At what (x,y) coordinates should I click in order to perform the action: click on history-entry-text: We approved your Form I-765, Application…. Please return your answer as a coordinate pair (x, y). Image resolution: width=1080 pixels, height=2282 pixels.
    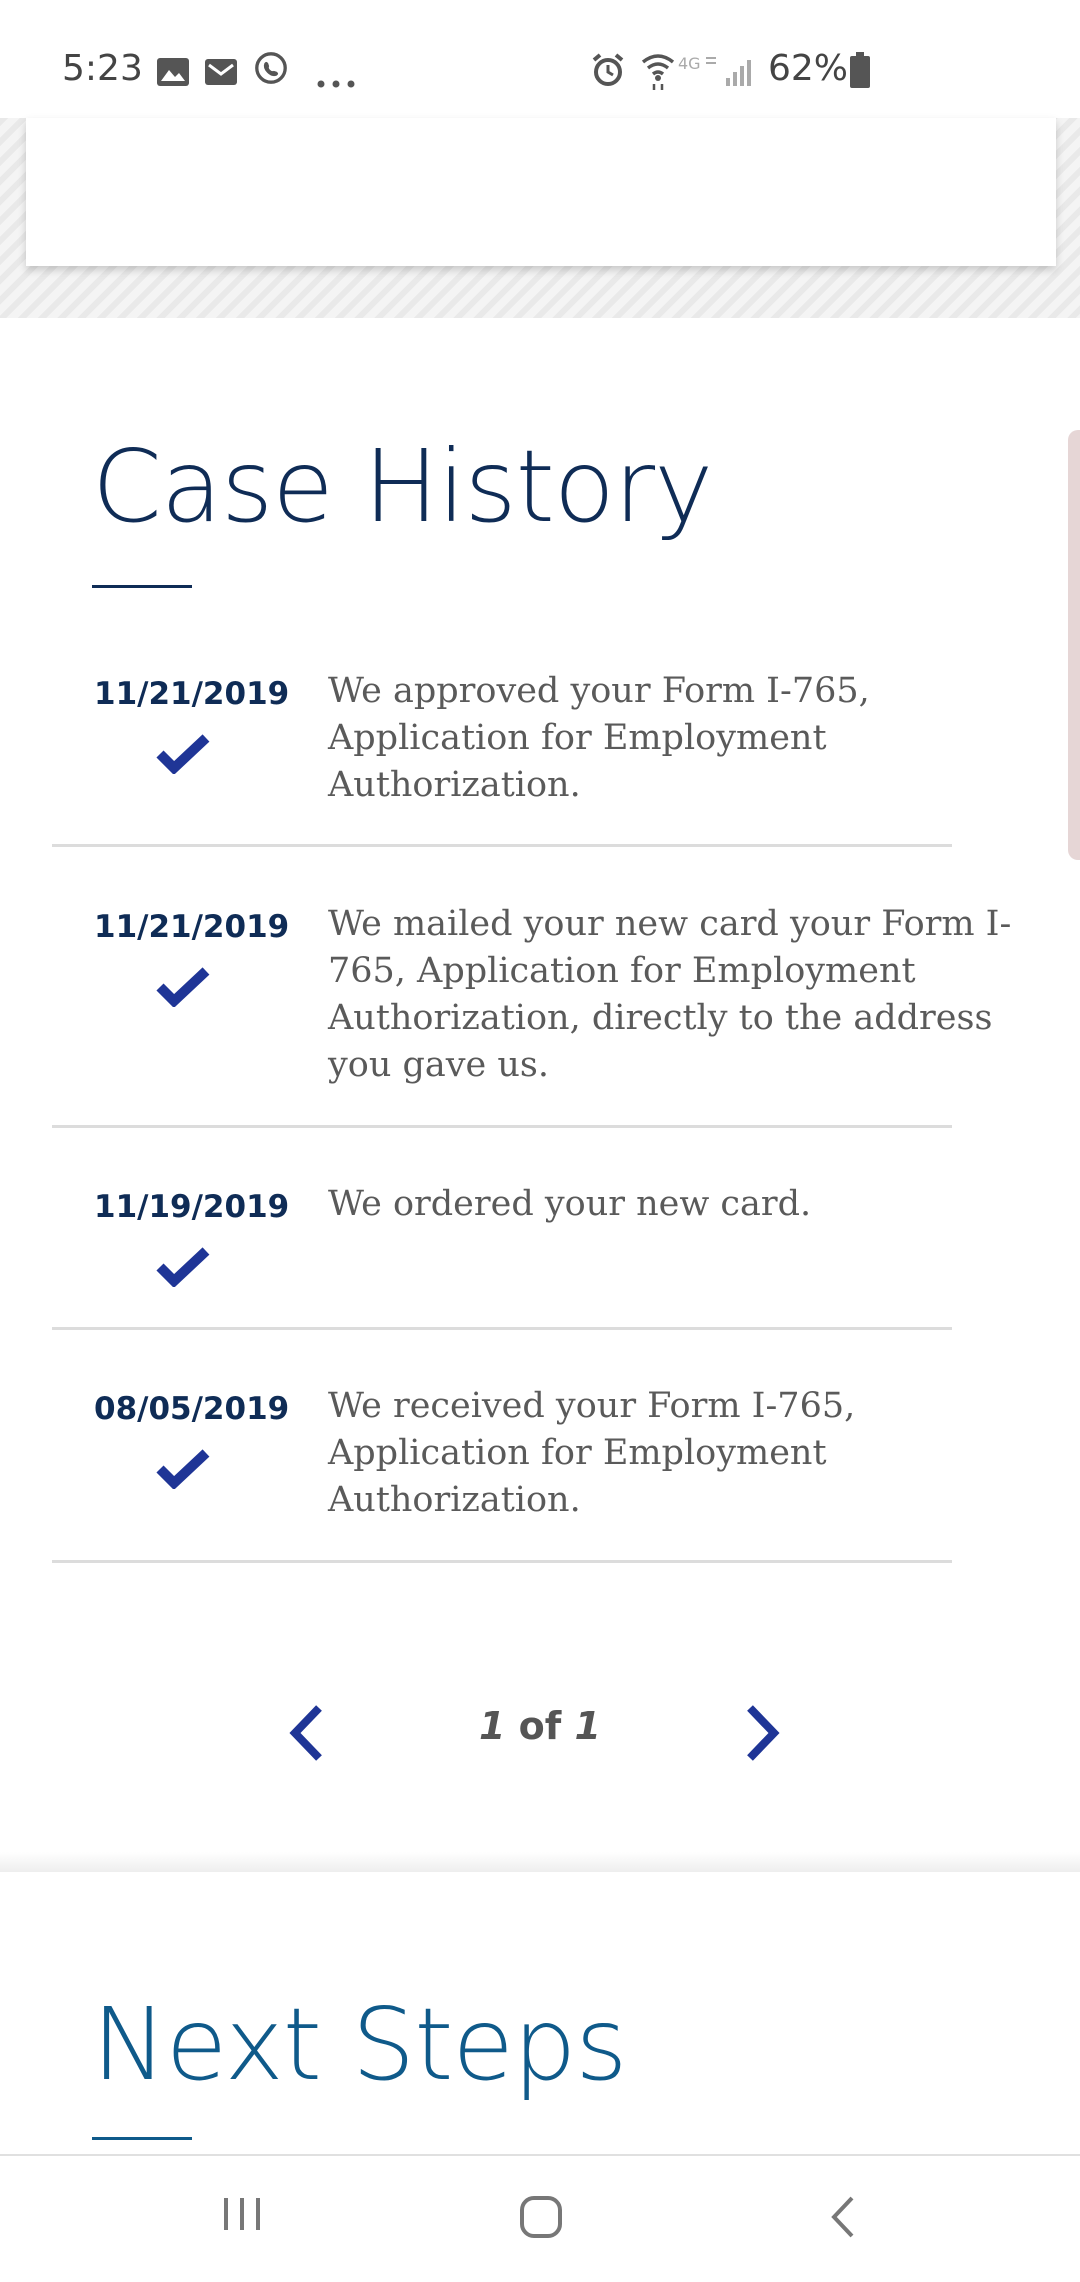
    Looking at the image, I should click on (599, 738).